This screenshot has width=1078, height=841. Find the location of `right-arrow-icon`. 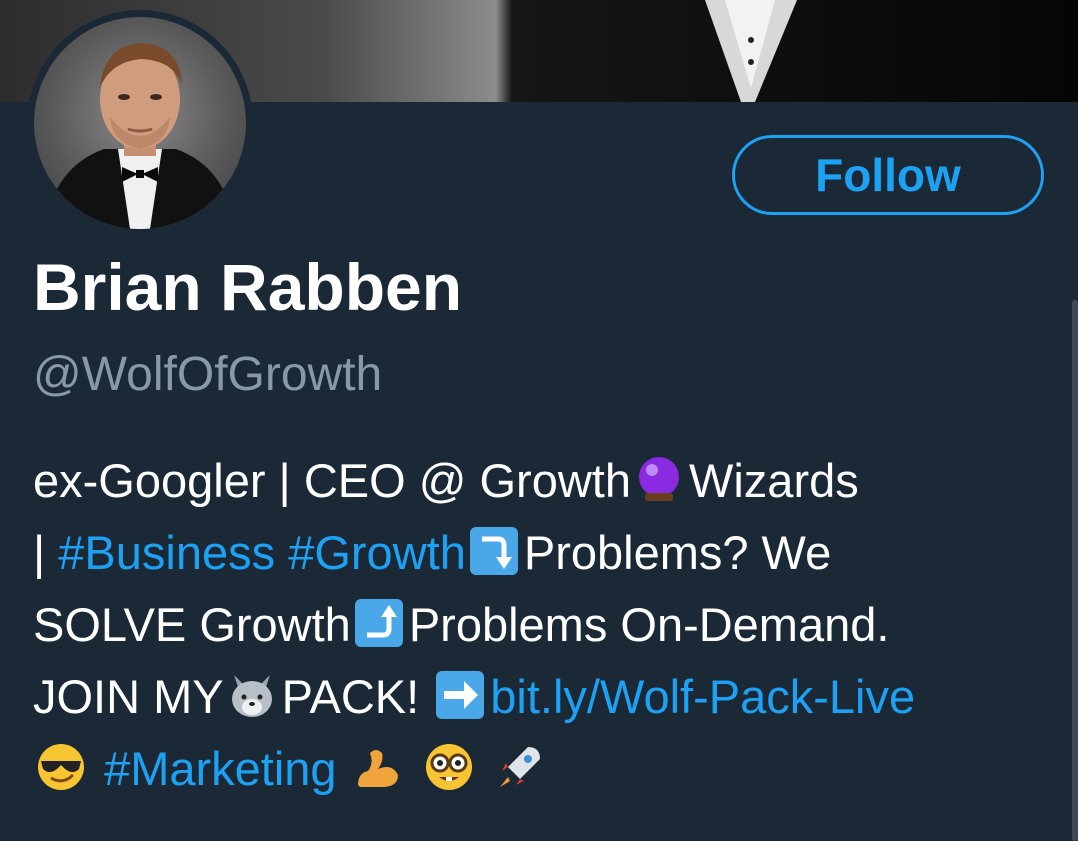

right-arrow-icon is located at coordinates (460, 695).